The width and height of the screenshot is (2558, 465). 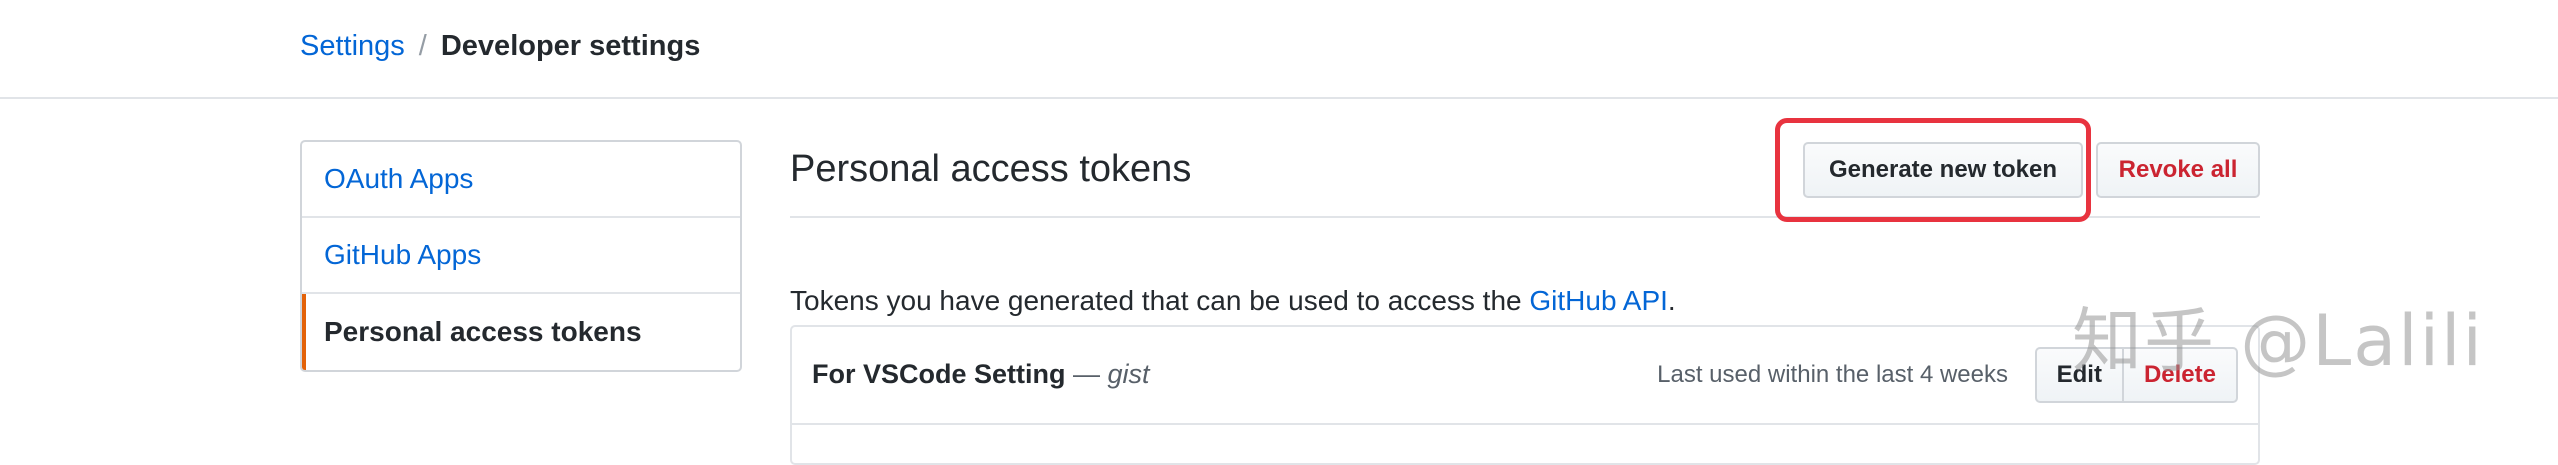 I want to click on breadcrumb-current: Developer settings, so click(x=570, y=46).